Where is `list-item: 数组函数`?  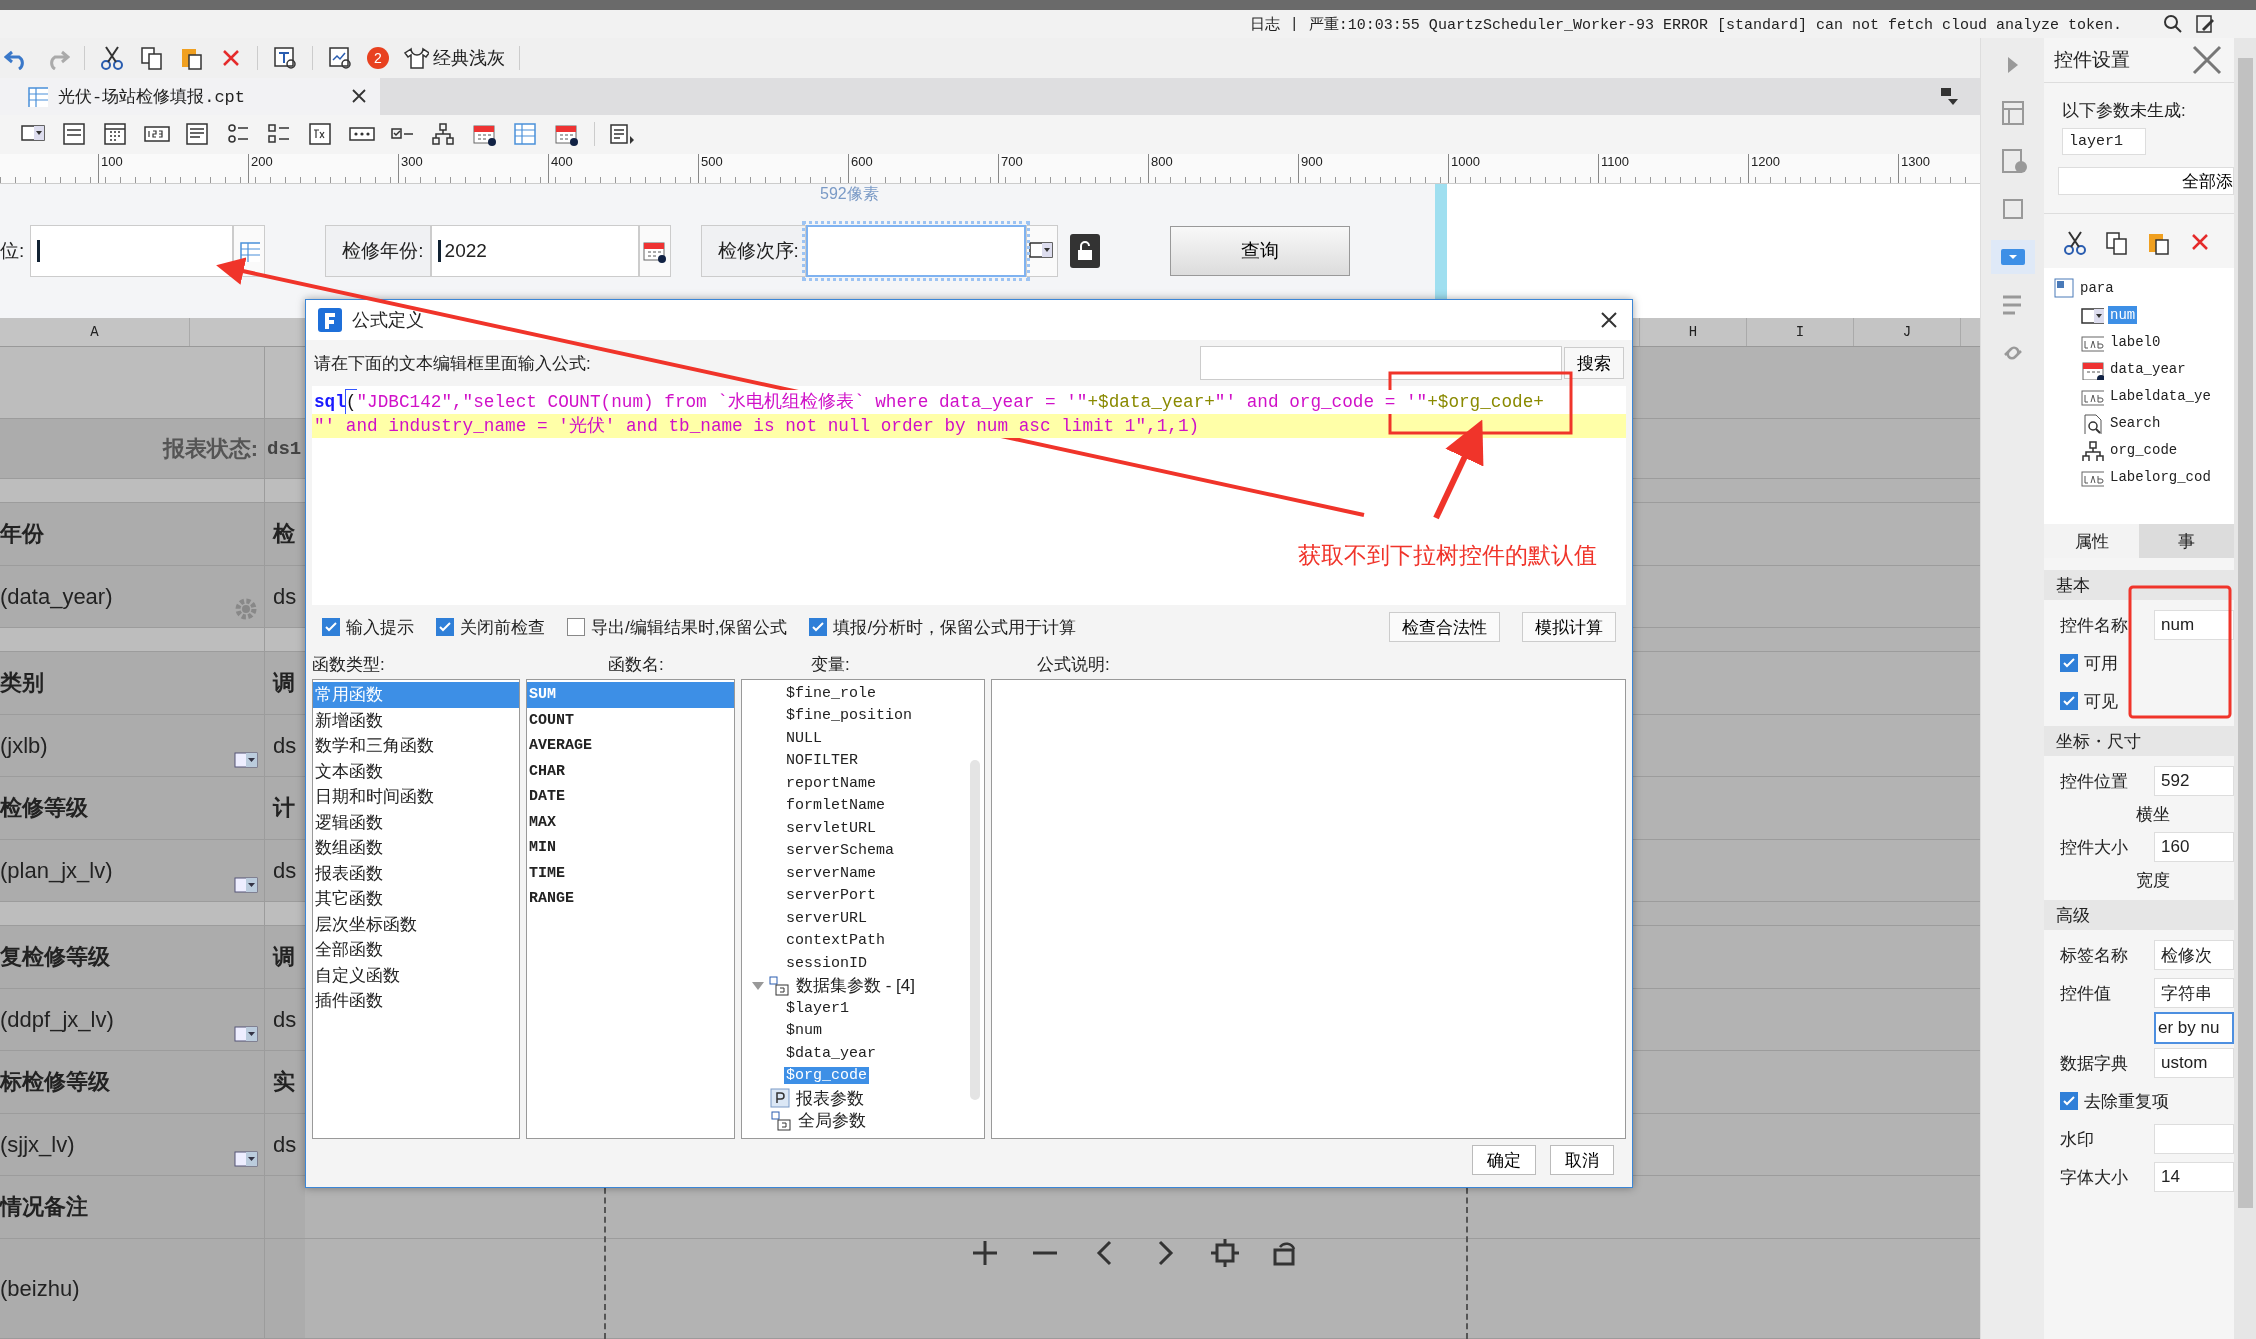
list-item: 数组函数 is located at coordinates (416, 848).